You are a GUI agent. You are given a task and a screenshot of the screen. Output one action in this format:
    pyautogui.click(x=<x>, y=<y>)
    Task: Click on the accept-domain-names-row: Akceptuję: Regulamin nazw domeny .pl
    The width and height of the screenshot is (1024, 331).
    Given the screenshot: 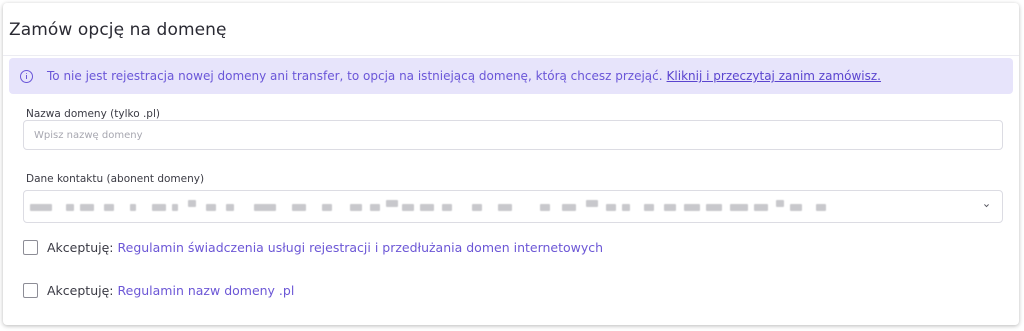 What is the action you would take?
    pyautogui.click(x=158, y=290)
    